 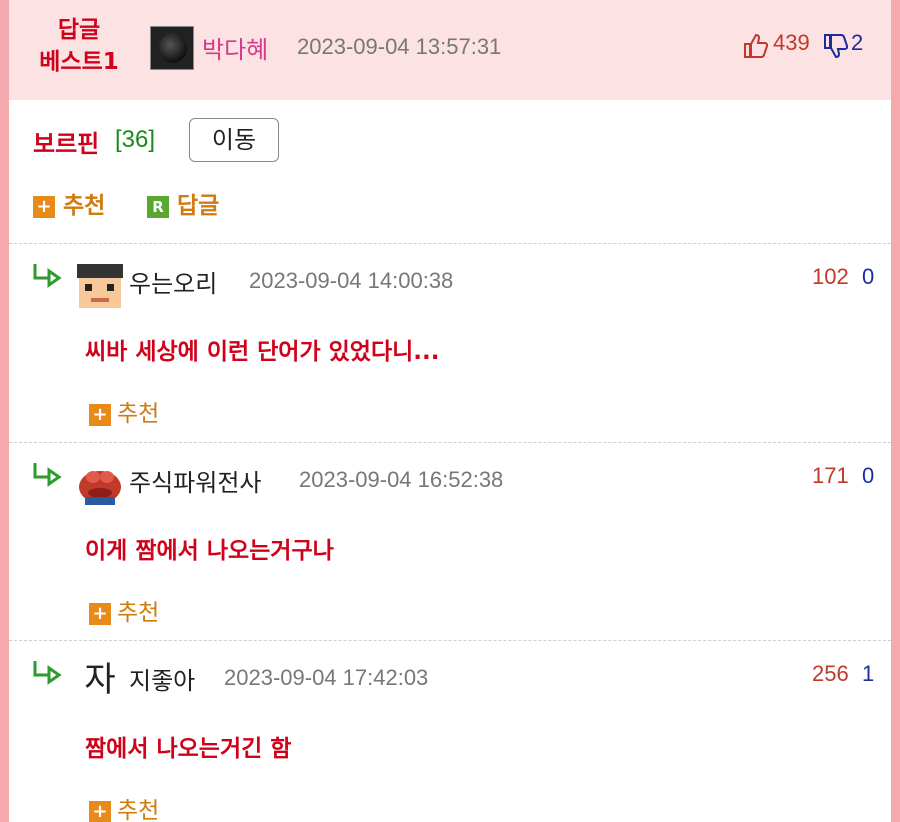 What do you see at coordinates (351, 280) in the screenshot?
I see `reply-timestamp: 2023-09-04 14:00:38` at bounding box center [351, 280].